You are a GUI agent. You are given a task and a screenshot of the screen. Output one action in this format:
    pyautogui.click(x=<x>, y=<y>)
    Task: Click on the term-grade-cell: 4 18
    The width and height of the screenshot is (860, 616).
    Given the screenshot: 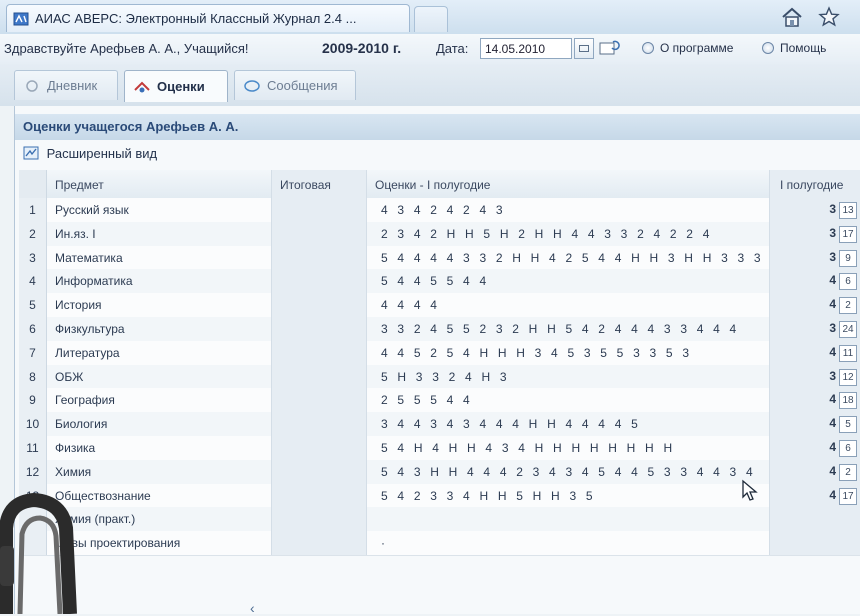 What is the action you would take?
    pyautogui.click(x=815, y=400)
    